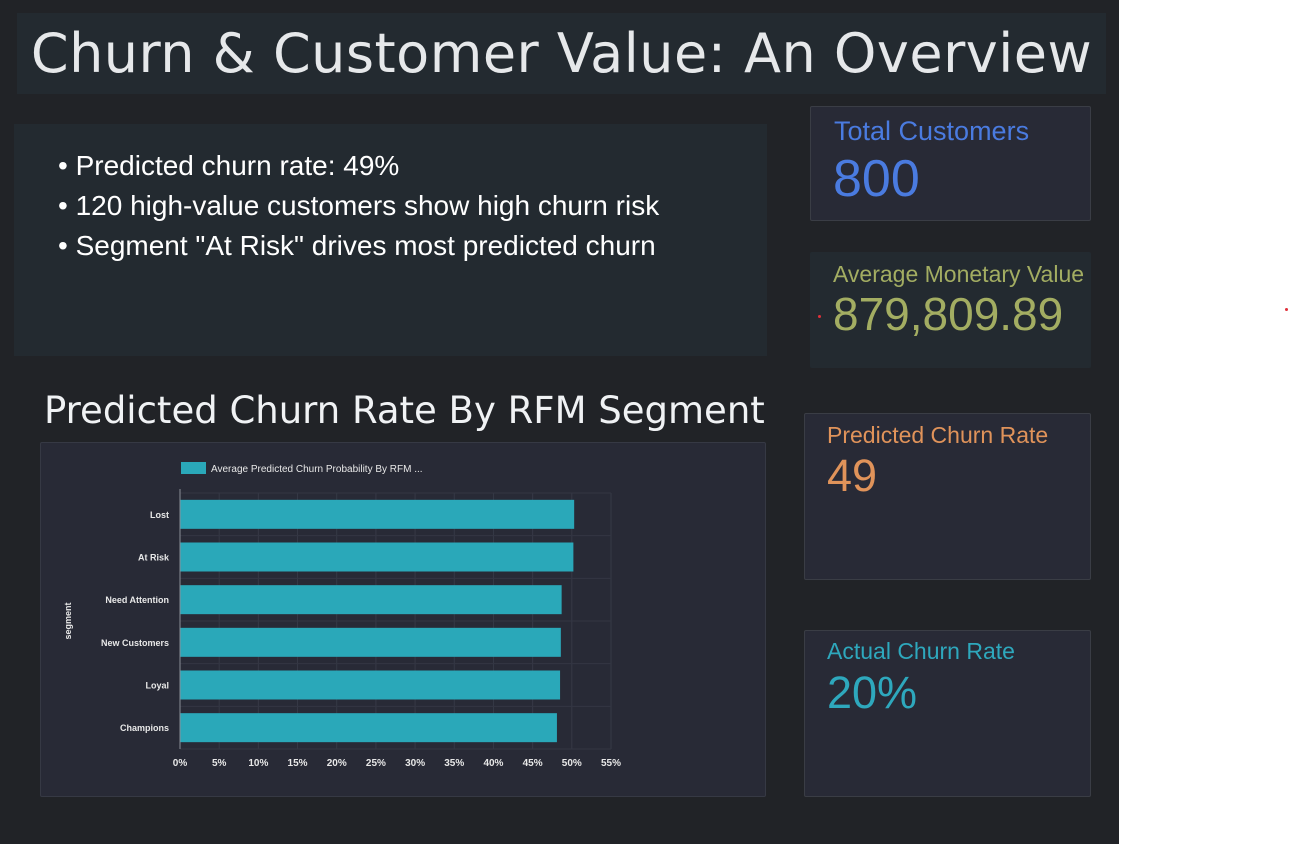 Image resolution: width=1290 pixels, height=844 pixels. Describe the element at coordinates (159, 515) in the screenshot. I see `y-tick-label: Lost` at that location.